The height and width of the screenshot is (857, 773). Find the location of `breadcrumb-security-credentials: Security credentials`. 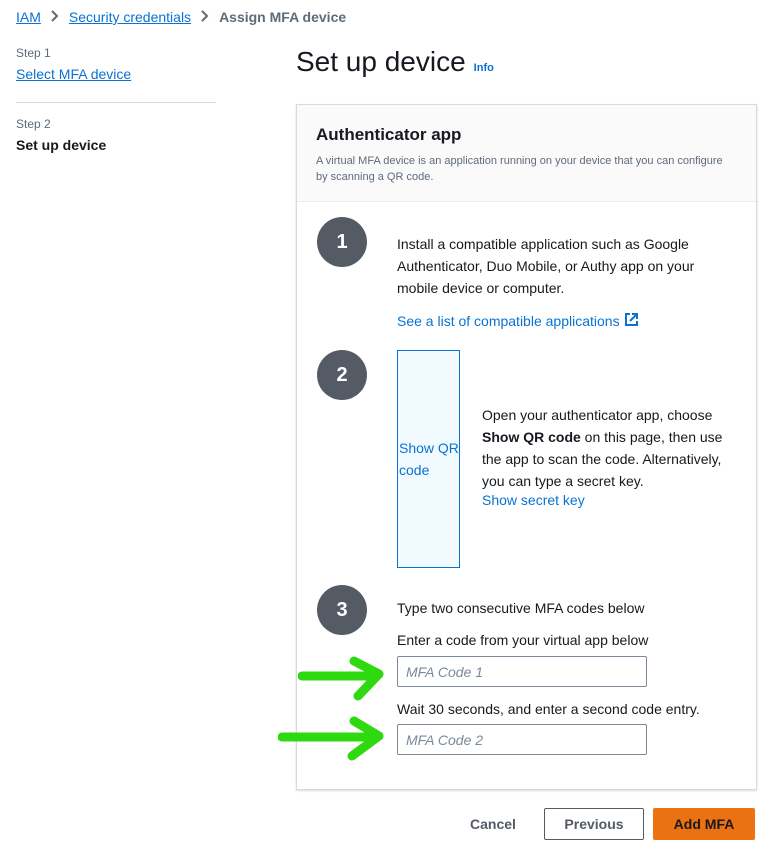

breadcrumb-security-credentials: Security credentials is located at coordinates (130, 17).